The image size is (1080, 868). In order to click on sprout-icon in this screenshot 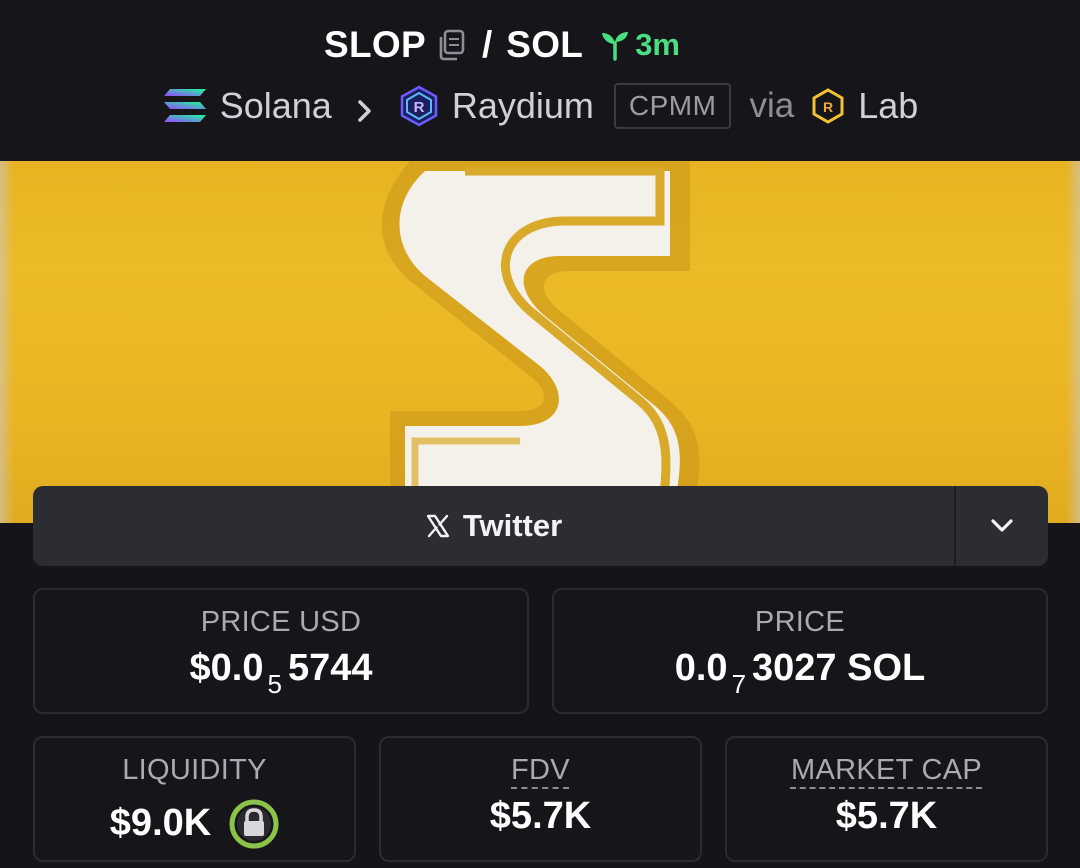, I will do `click(615, 45)`.